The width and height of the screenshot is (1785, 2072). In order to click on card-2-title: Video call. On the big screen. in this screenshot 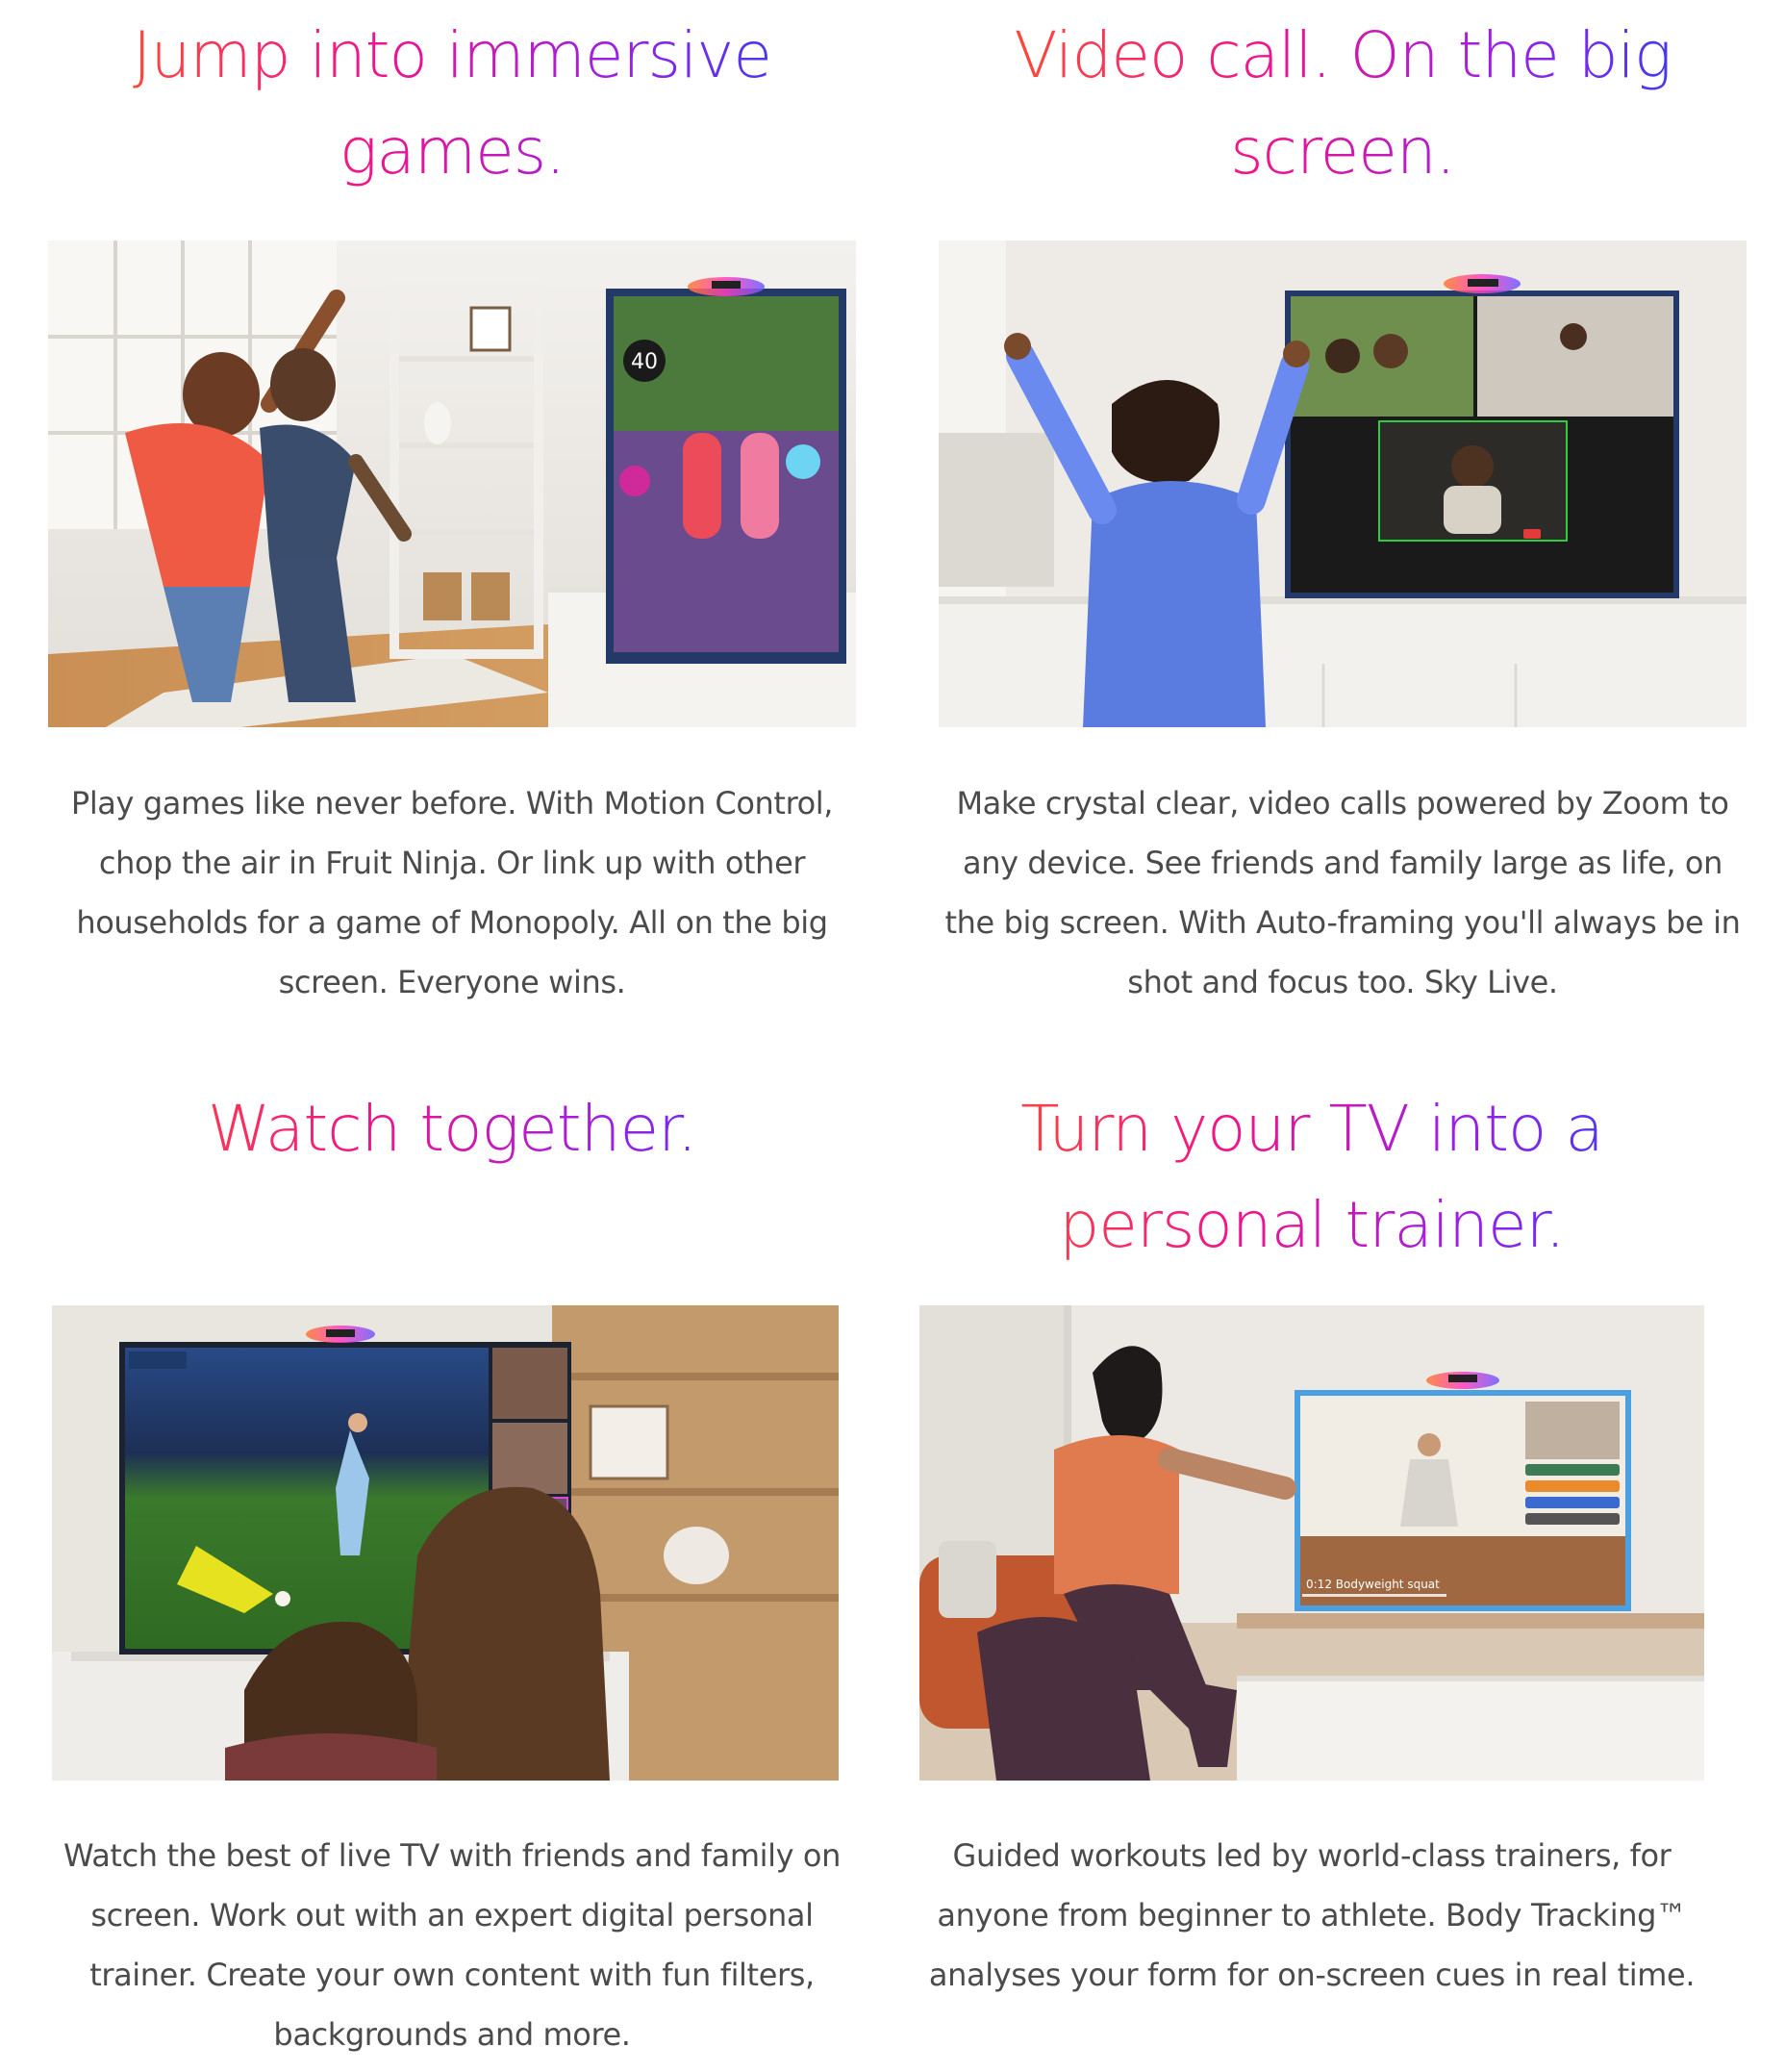, I will do `click(1343, 104)`.